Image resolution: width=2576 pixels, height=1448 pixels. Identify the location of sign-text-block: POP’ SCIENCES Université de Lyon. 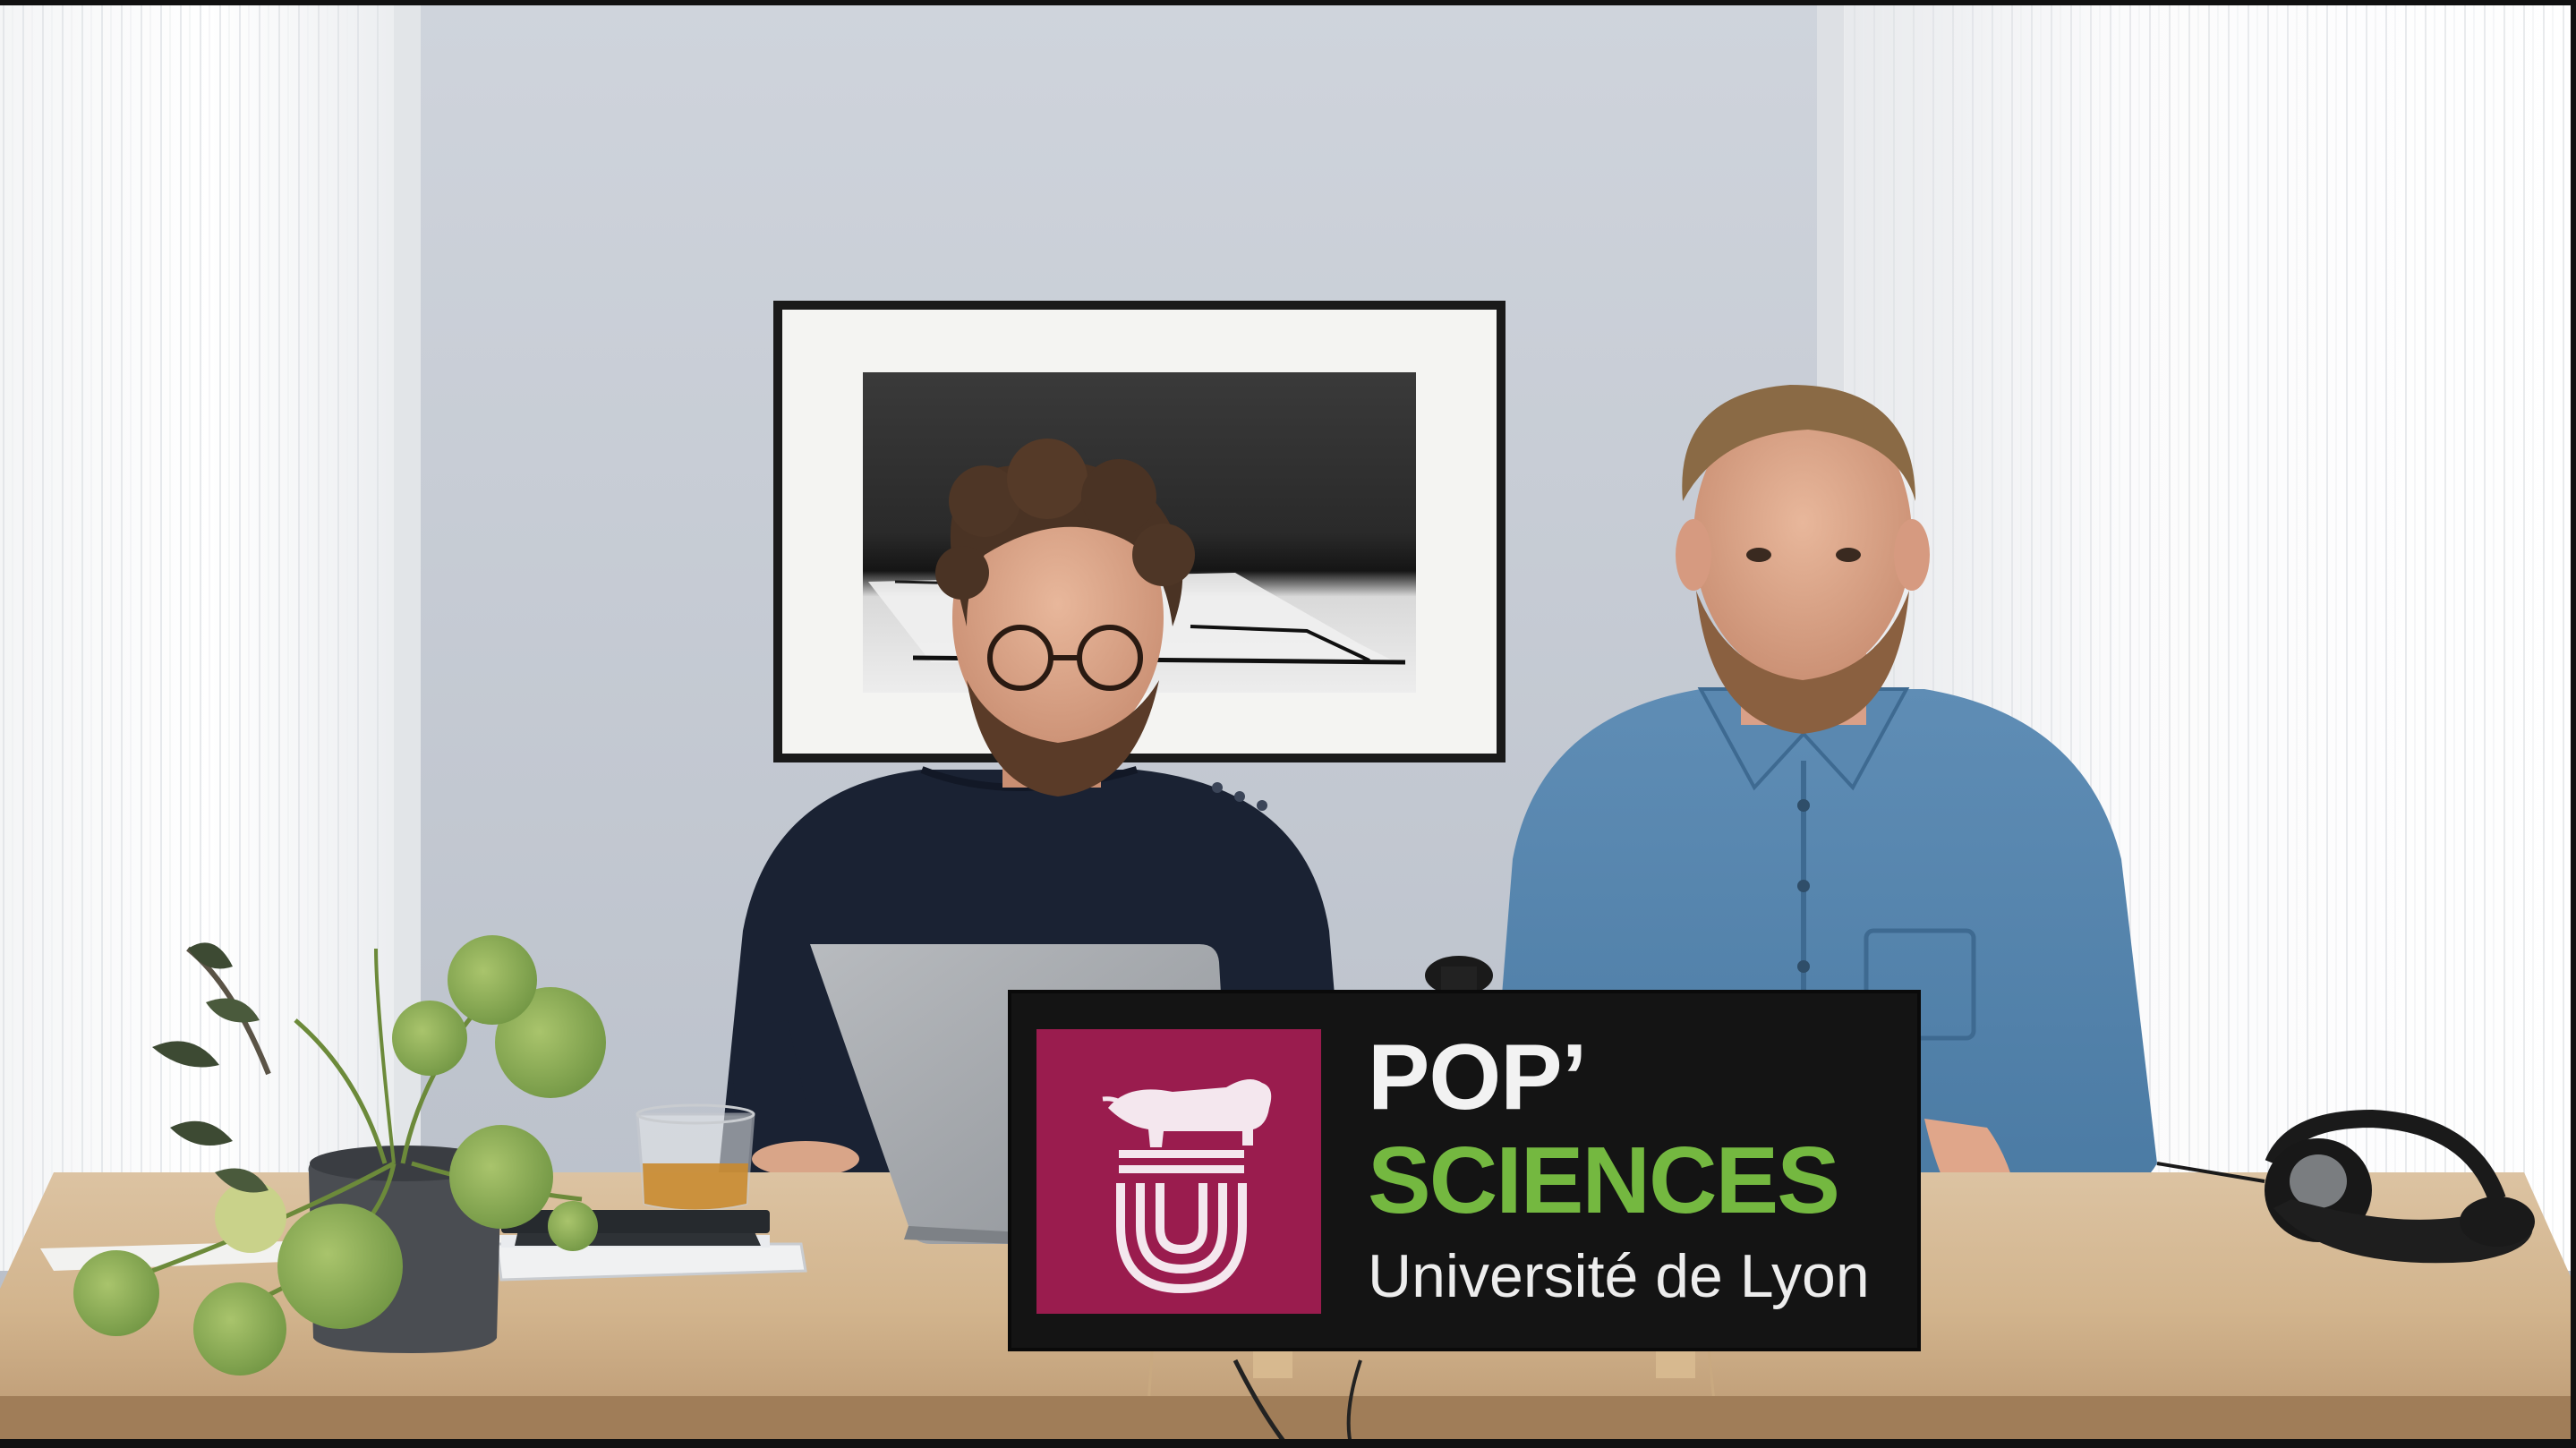
(1645, 1181).